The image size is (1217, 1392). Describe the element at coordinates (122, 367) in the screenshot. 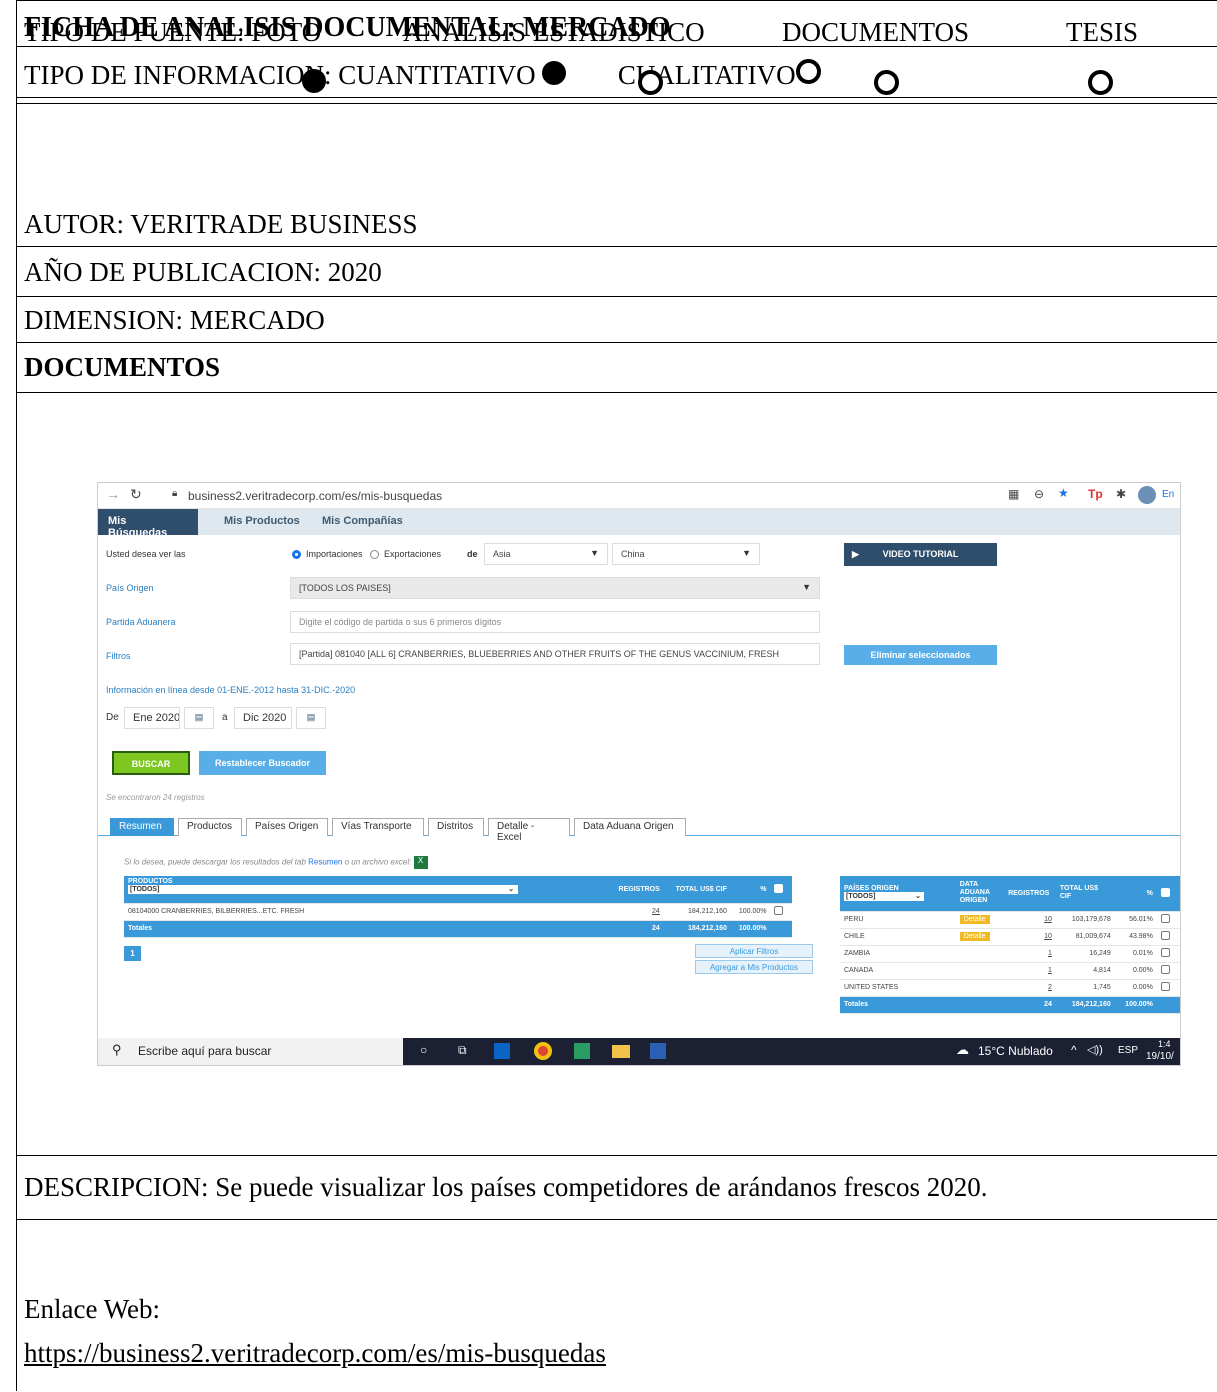

I see `documentos-heading: DOCUMENTOS` at that location.